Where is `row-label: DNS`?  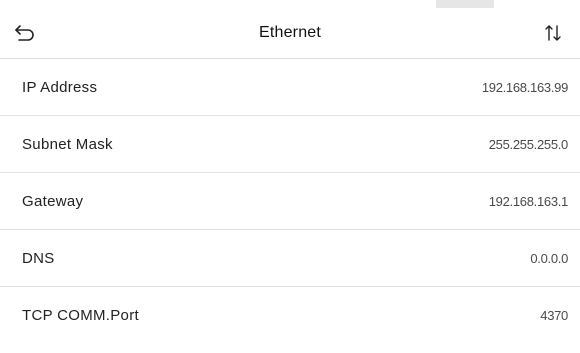 row-label: DNS is located at coordinates (38, 258).